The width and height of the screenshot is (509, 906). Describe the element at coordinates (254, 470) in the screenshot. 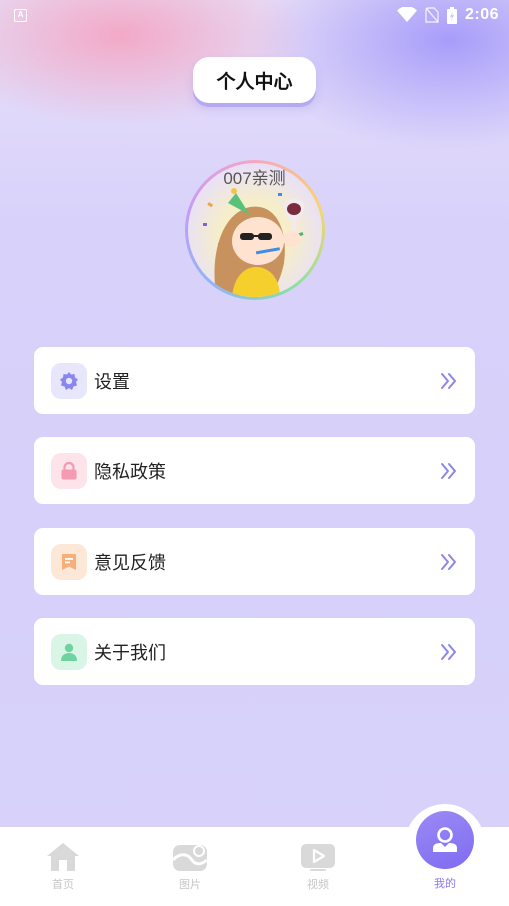

I see `menu-item-privacy-policy: 隐私政策` at that location.